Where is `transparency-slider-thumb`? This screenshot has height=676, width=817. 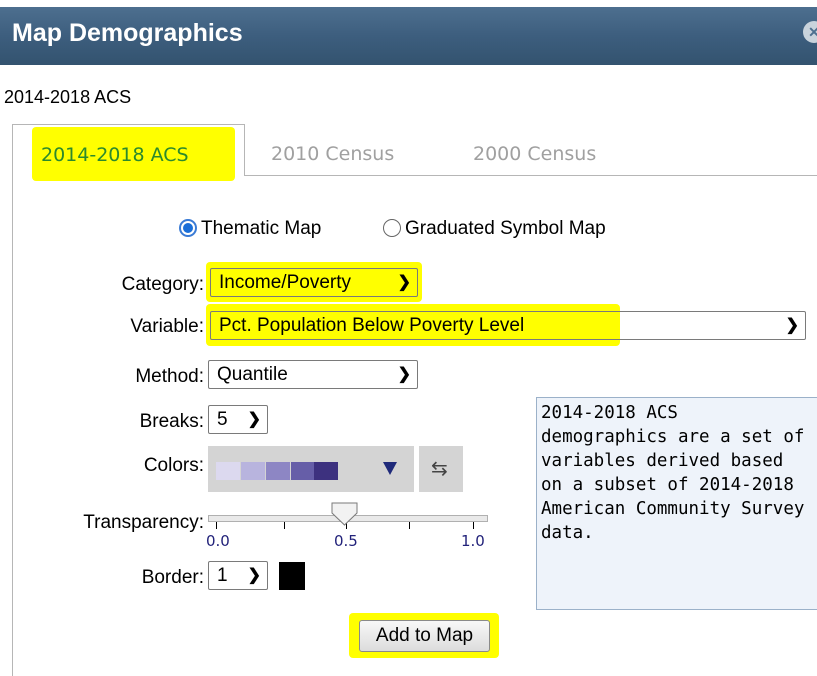
transparency-slider-thumb is located at coordinates (344, 514).